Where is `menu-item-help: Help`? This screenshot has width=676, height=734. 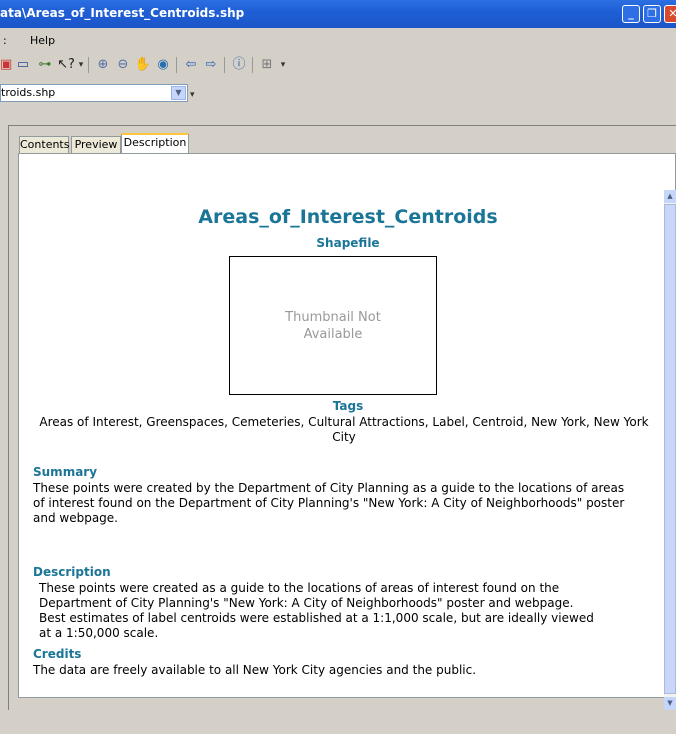 menu-item-help: Help is located at coordinates (42, 40).